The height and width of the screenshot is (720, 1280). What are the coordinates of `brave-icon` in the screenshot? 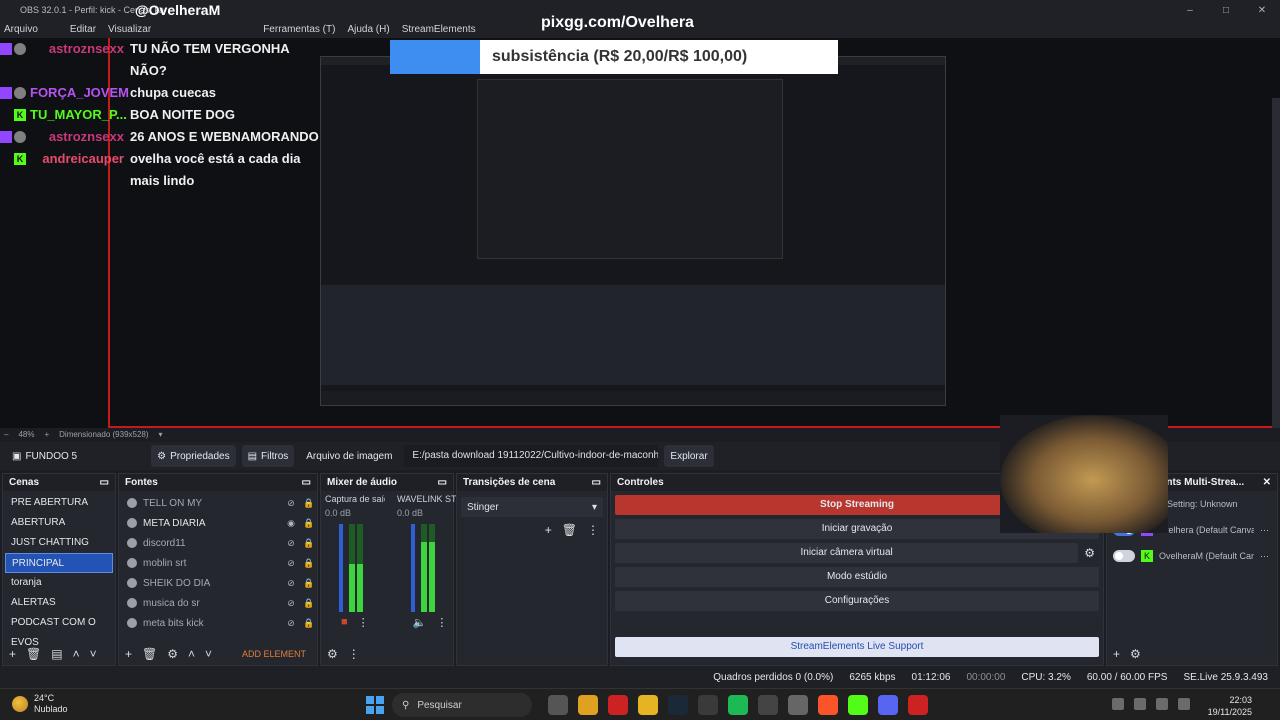 It's located at (828, 705).